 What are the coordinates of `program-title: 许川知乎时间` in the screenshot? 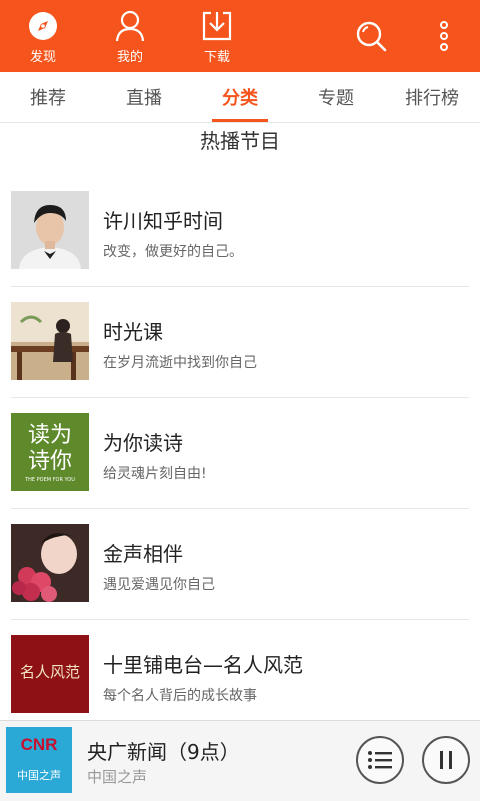 It's located at (163, 221).